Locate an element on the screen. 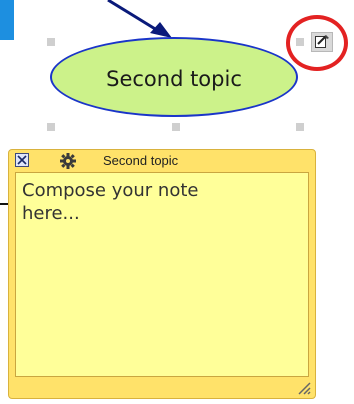 This screenshot has width=354, height=404. highlight-circle is located at coordinates (317, 43).